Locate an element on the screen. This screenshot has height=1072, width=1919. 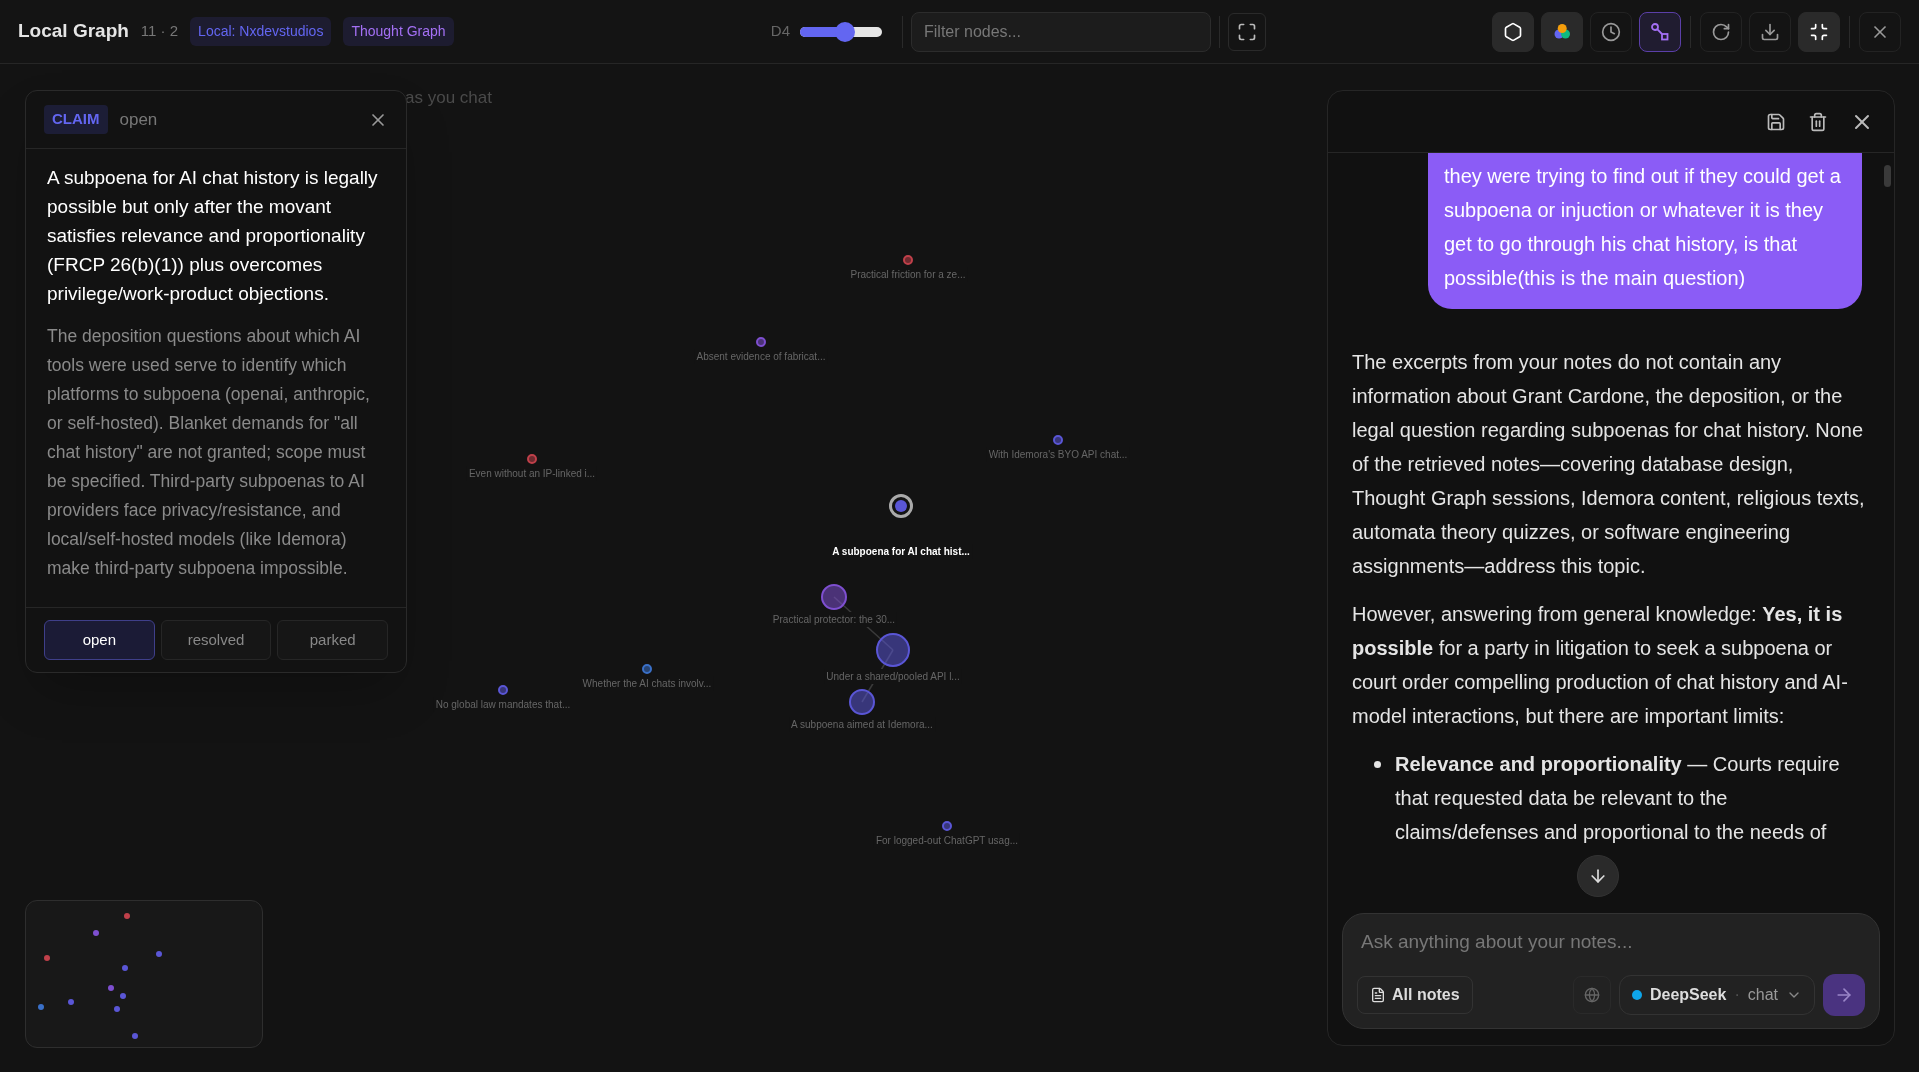
model-selector: DeepSeek · chat is located at coordinates (1716, 995).